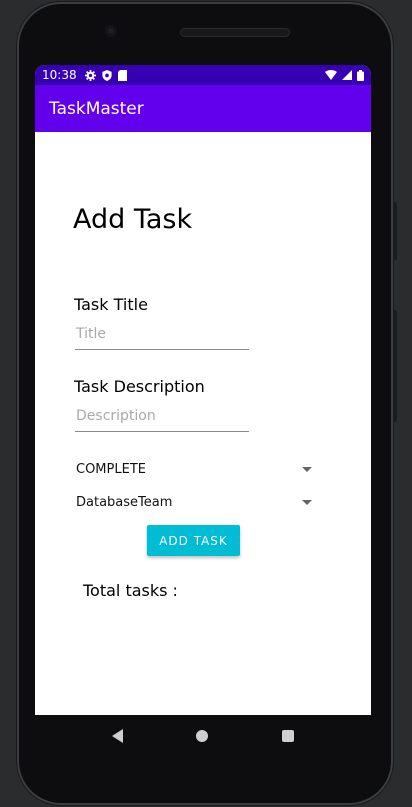 The height and width of the screenshot is (807, 412). Describe the element at coordinates (124, 502) in the screenshot. I see `team-dropdown-value: DatabaseTeam` at that location.